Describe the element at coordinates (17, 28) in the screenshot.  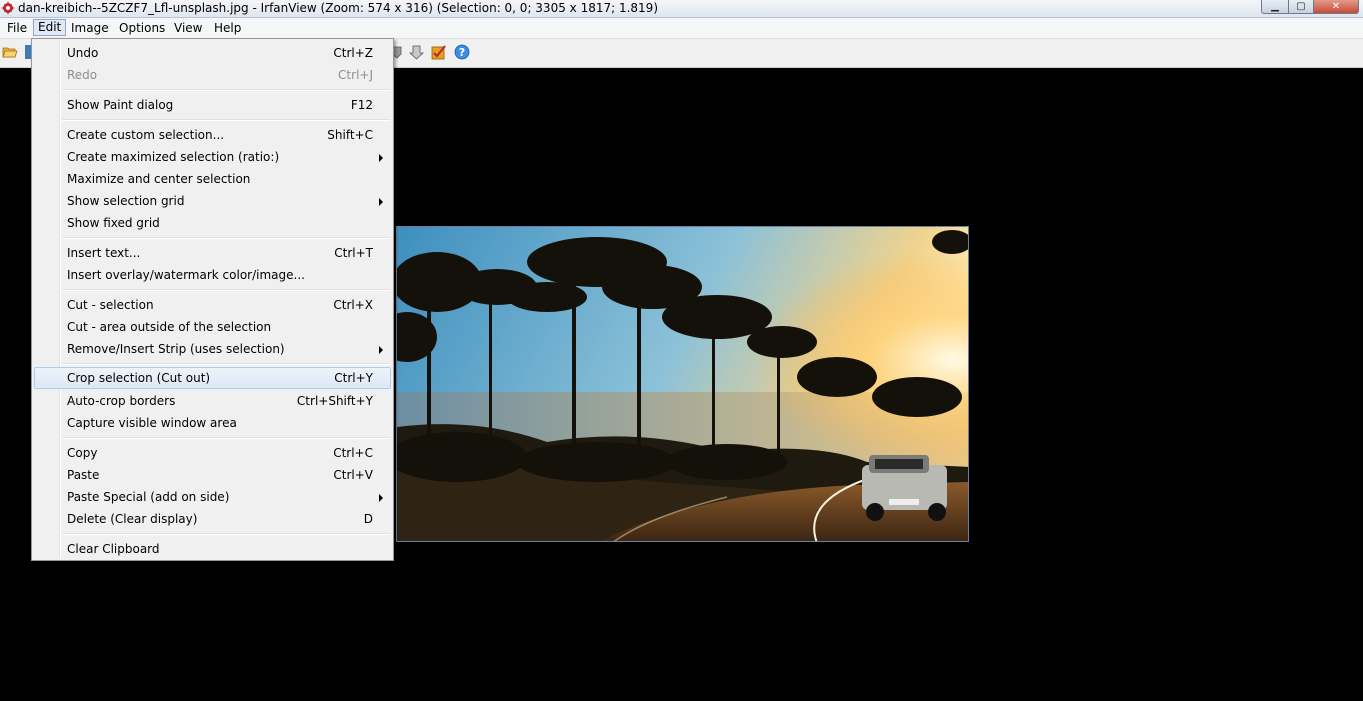
I see `menu-file: File` at that location.